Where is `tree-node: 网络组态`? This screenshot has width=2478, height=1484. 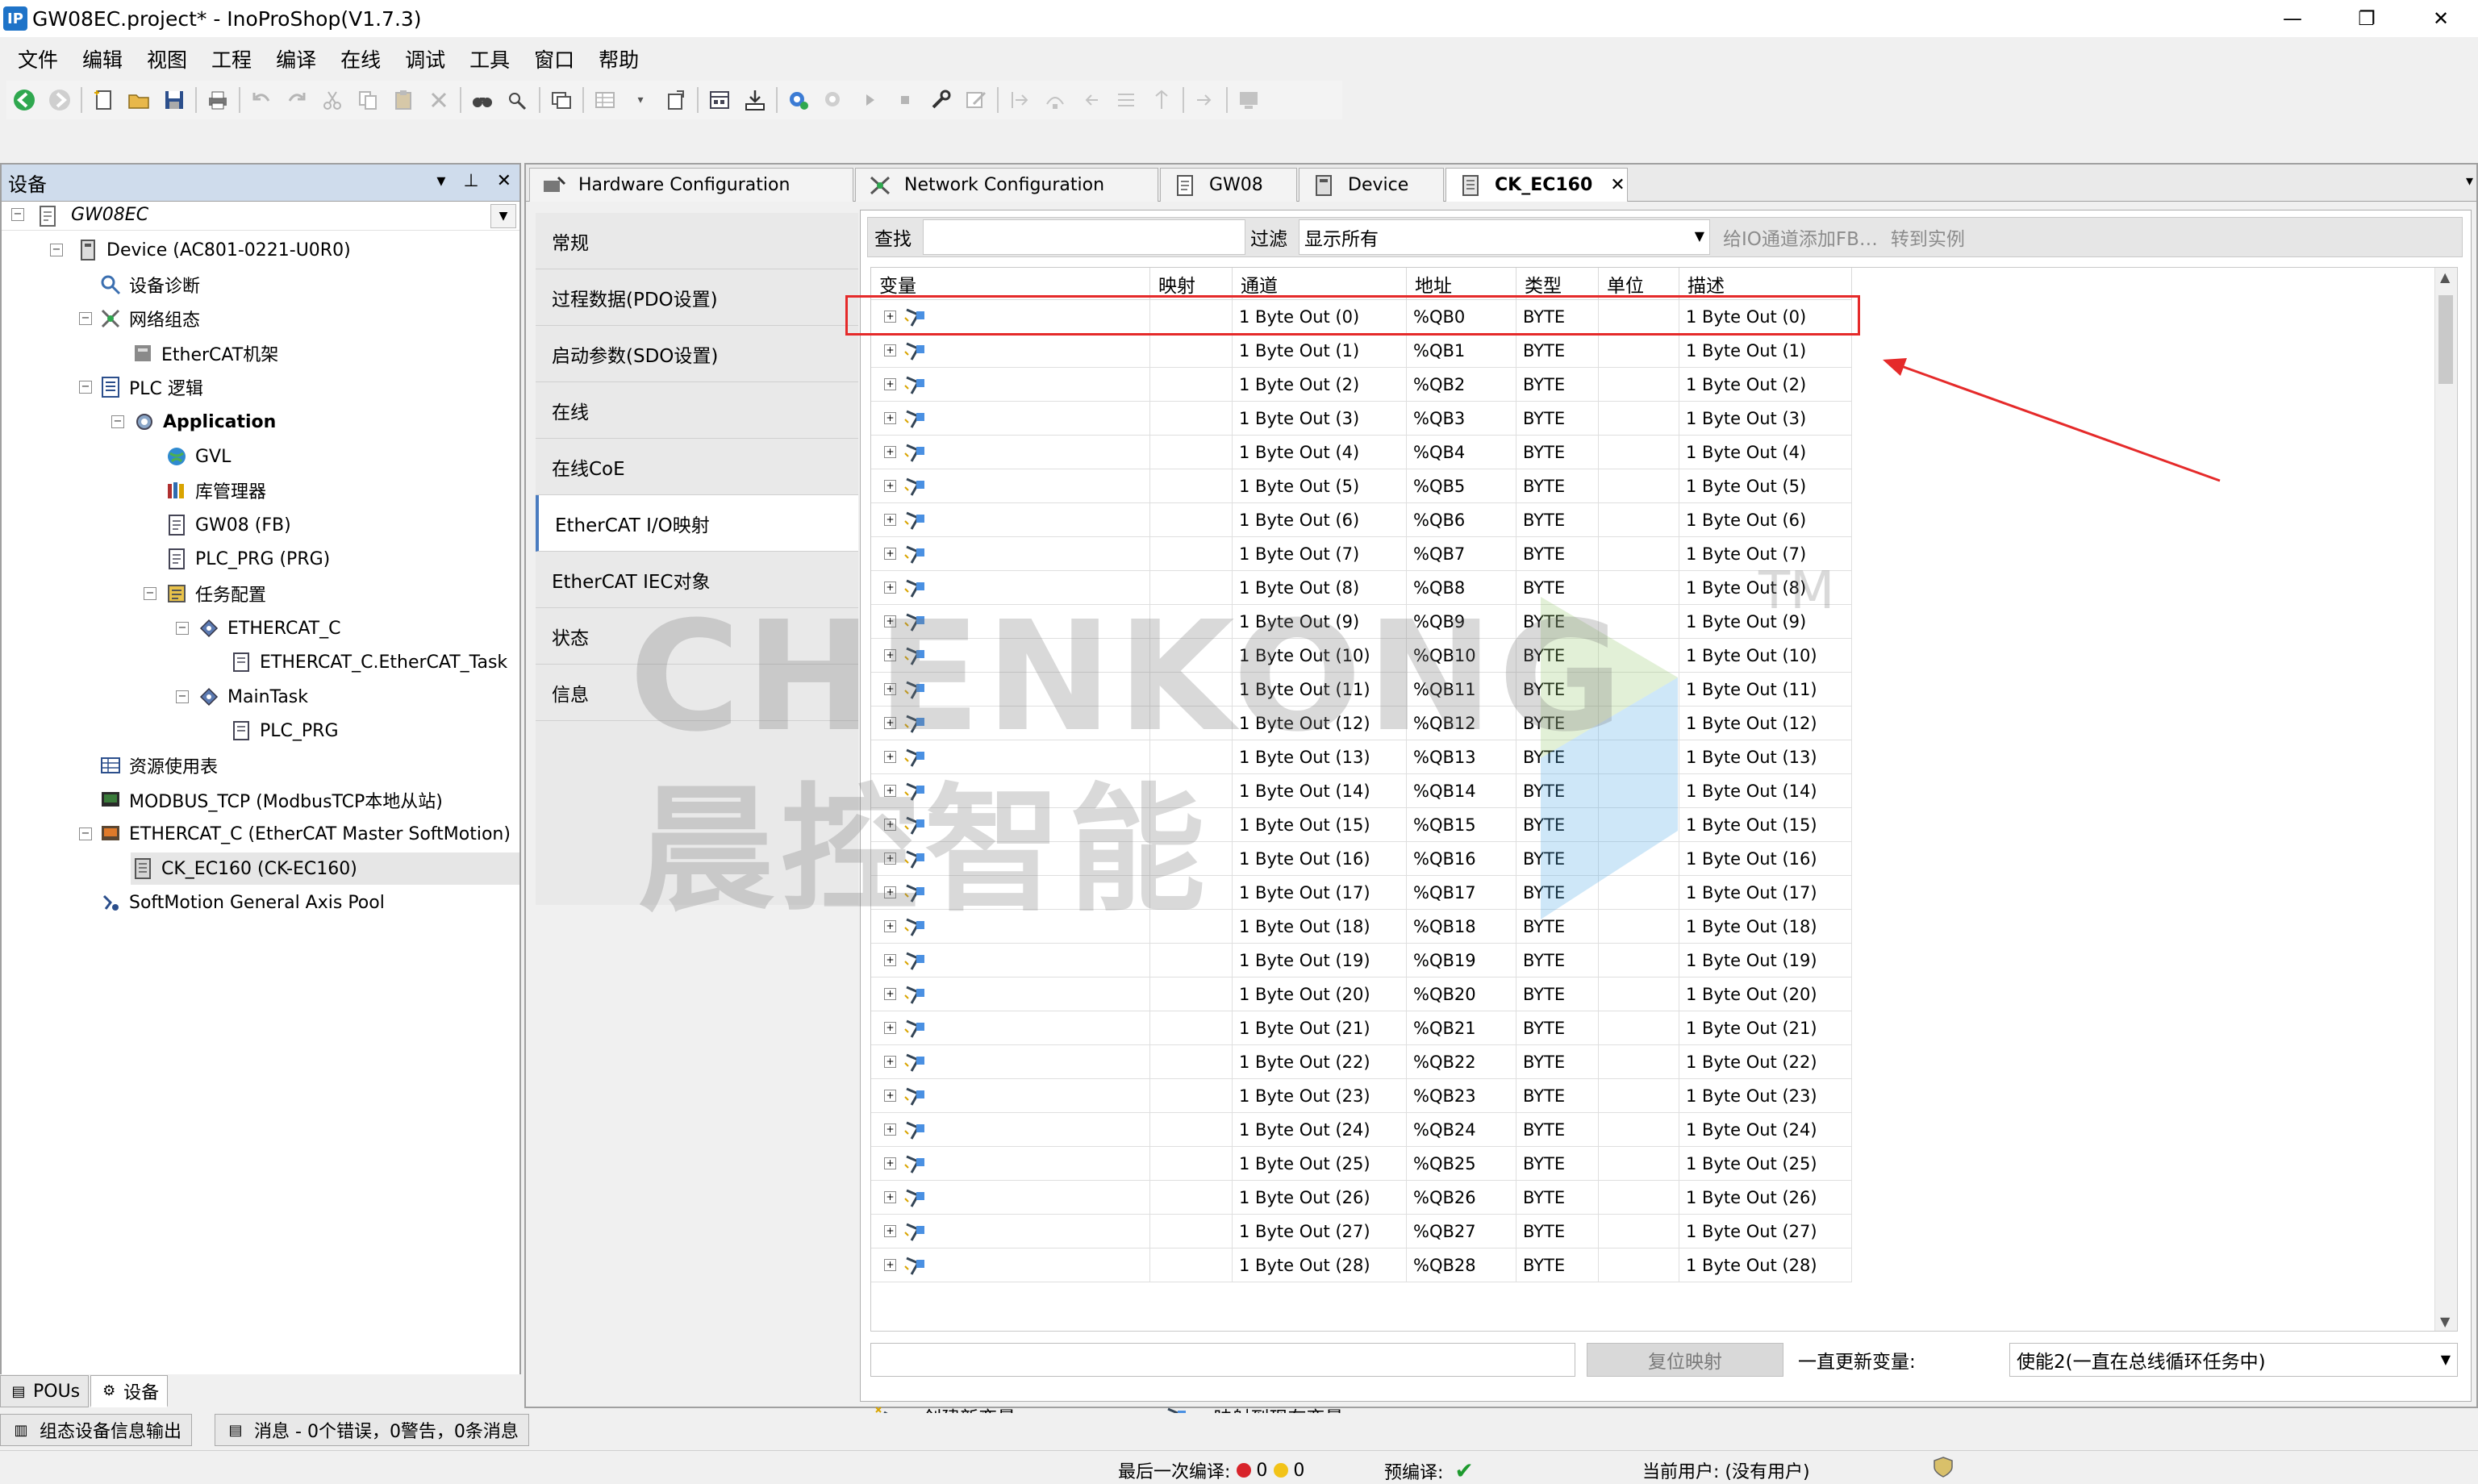
tree-node: 网络组态 is located at coordinates (149, 318).